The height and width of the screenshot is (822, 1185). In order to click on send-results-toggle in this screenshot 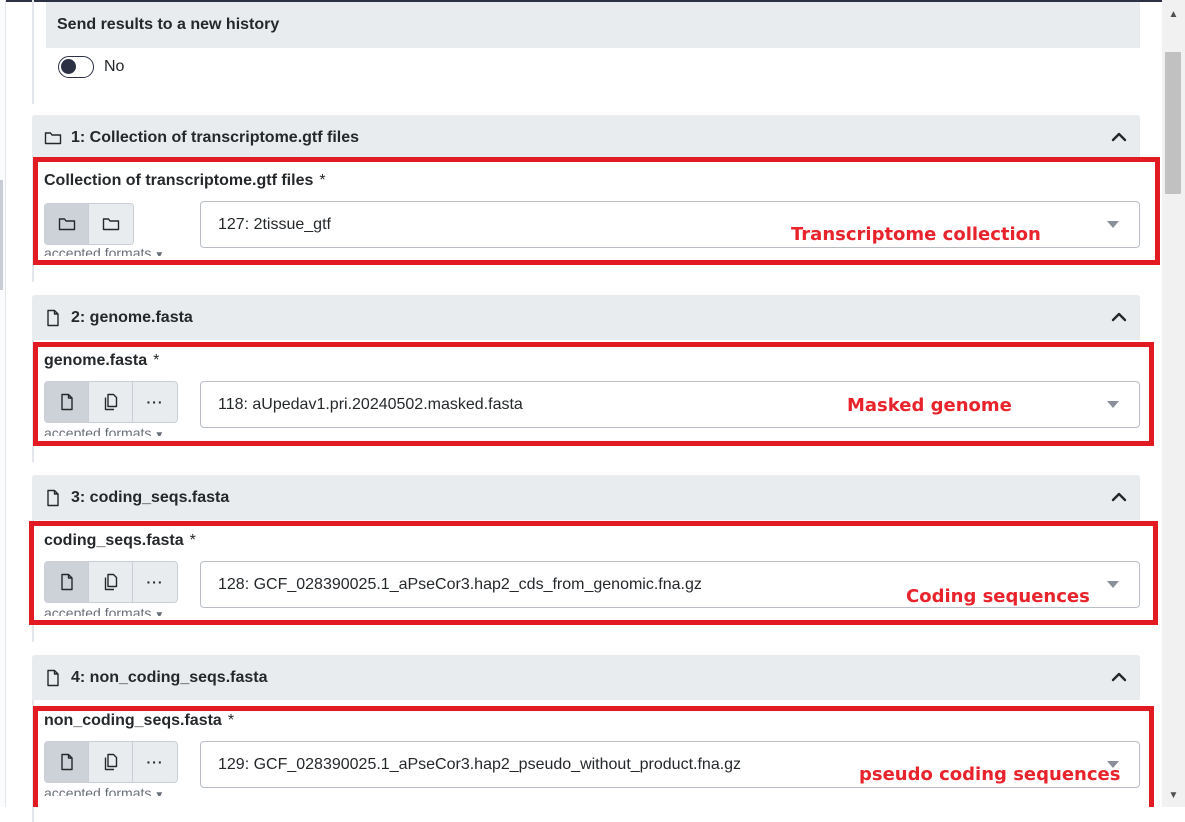, I will do `click(76, 67)`.